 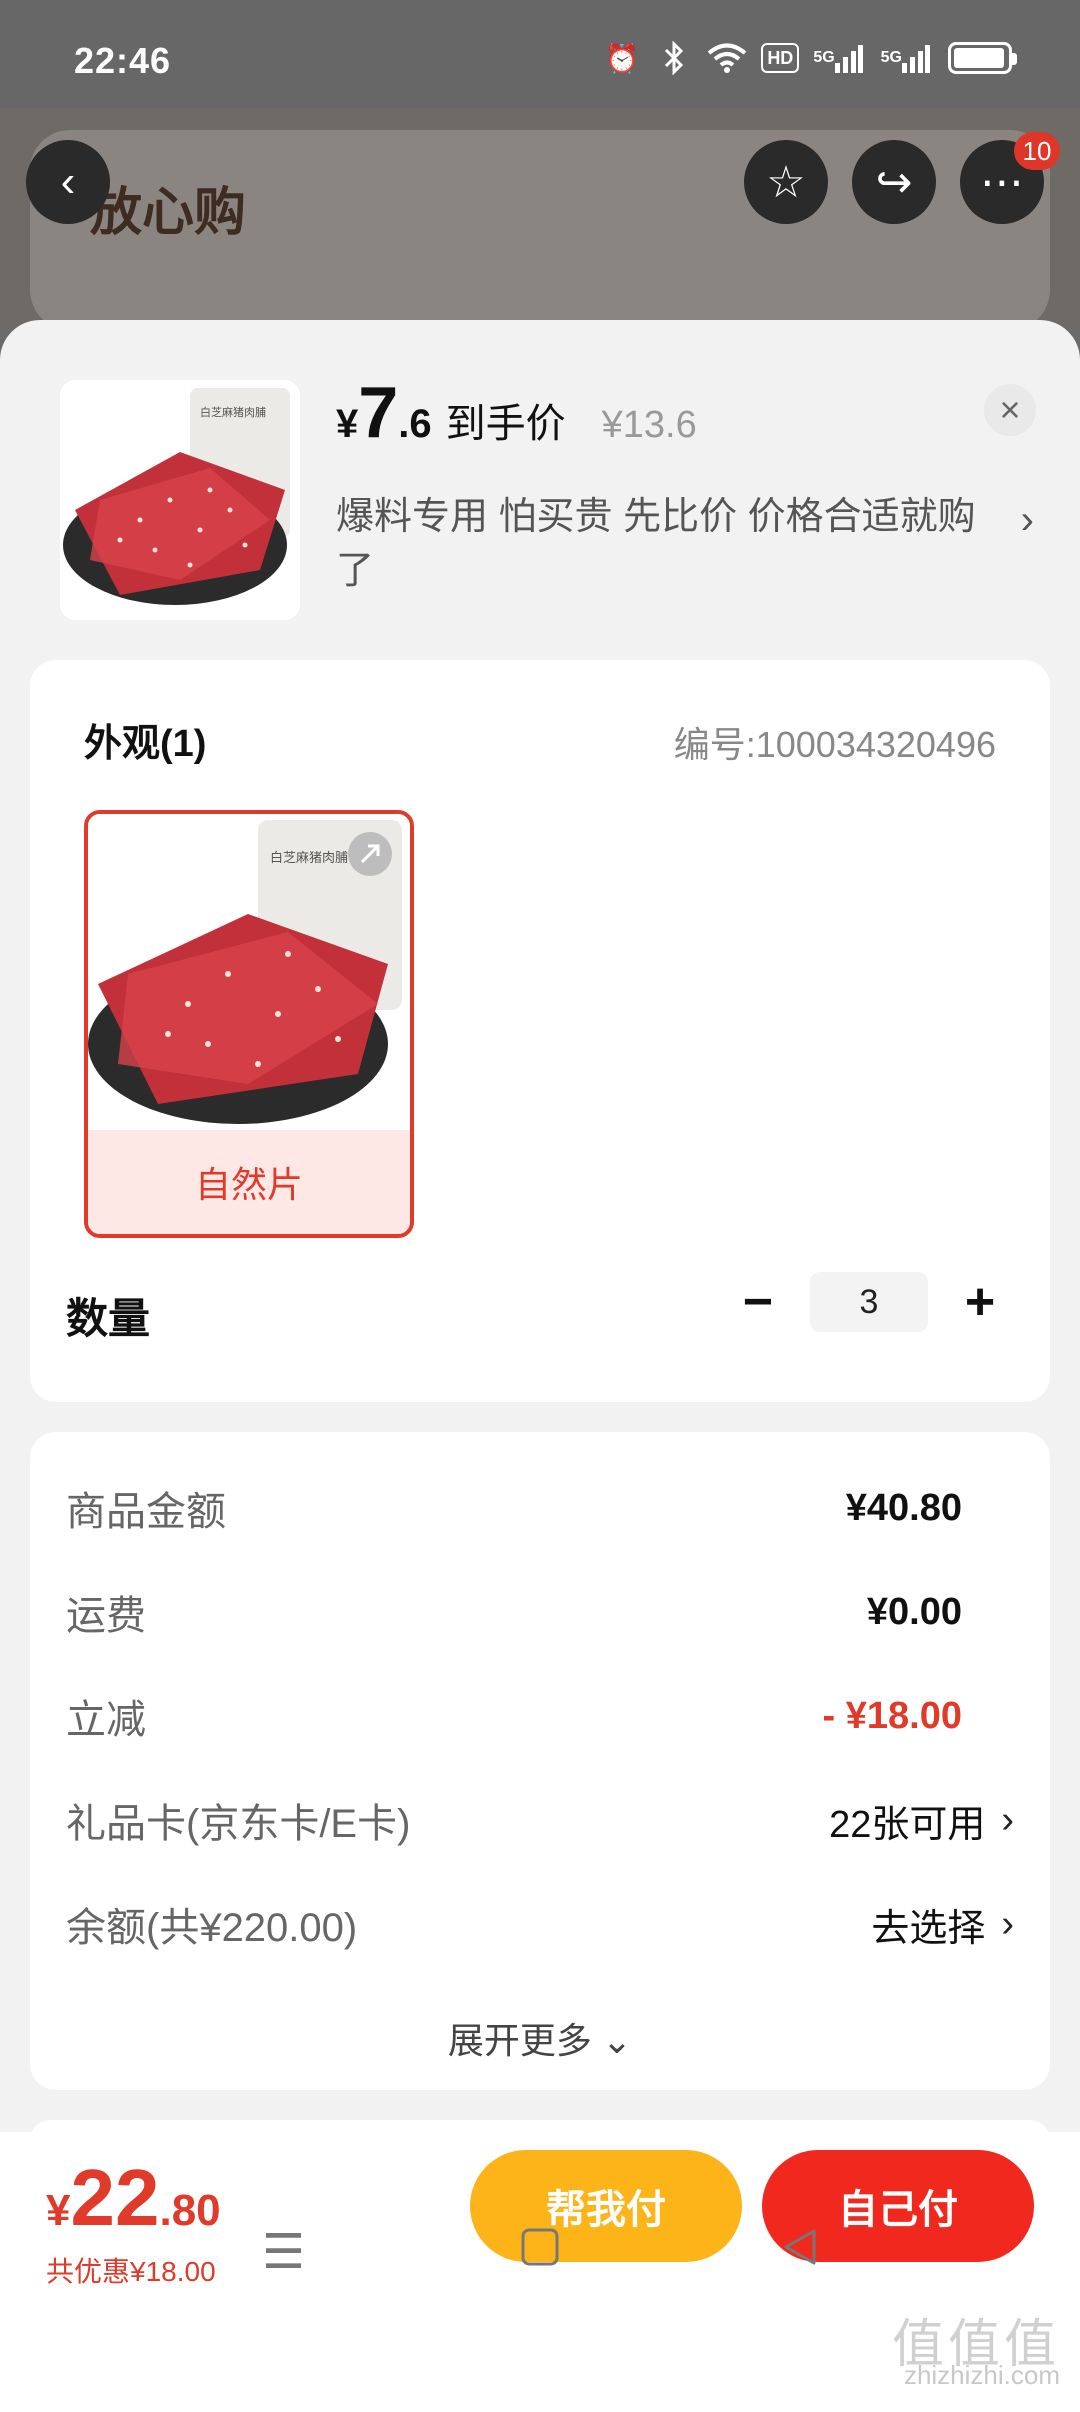 I want to click on giftcard-value-wrap: 22张可用 ›, so click(x=921, y=1820).